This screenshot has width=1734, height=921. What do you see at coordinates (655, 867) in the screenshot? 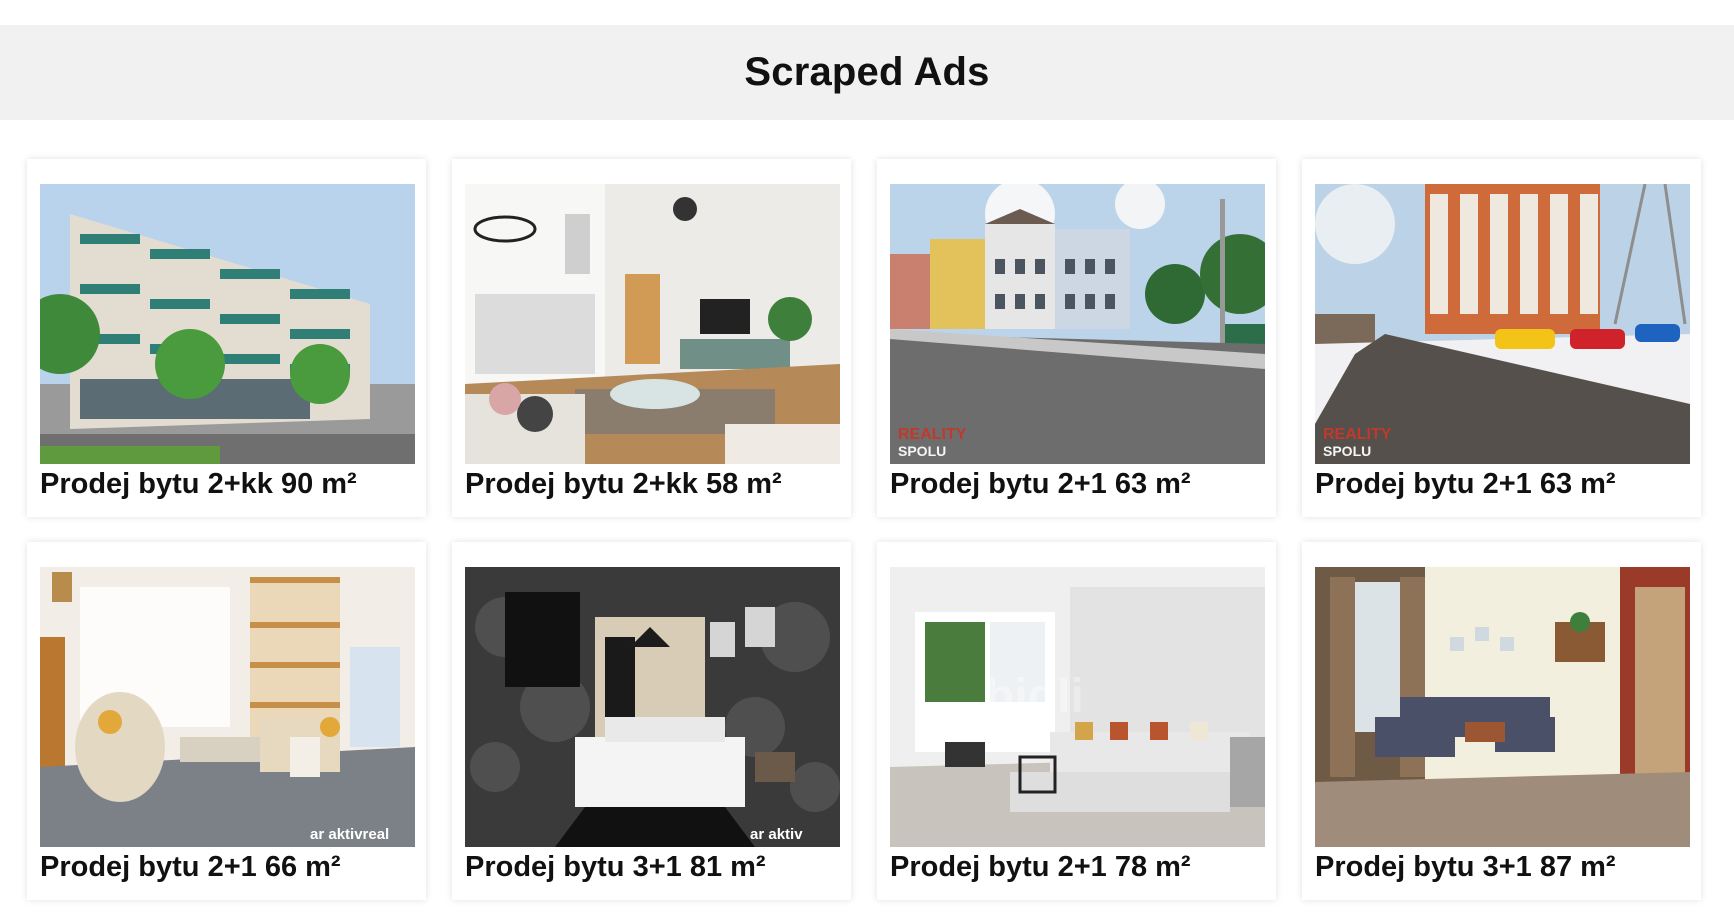
I see `ad-title: Prodej bytu 3+1 81 m²` at bounding box center [655, 867].